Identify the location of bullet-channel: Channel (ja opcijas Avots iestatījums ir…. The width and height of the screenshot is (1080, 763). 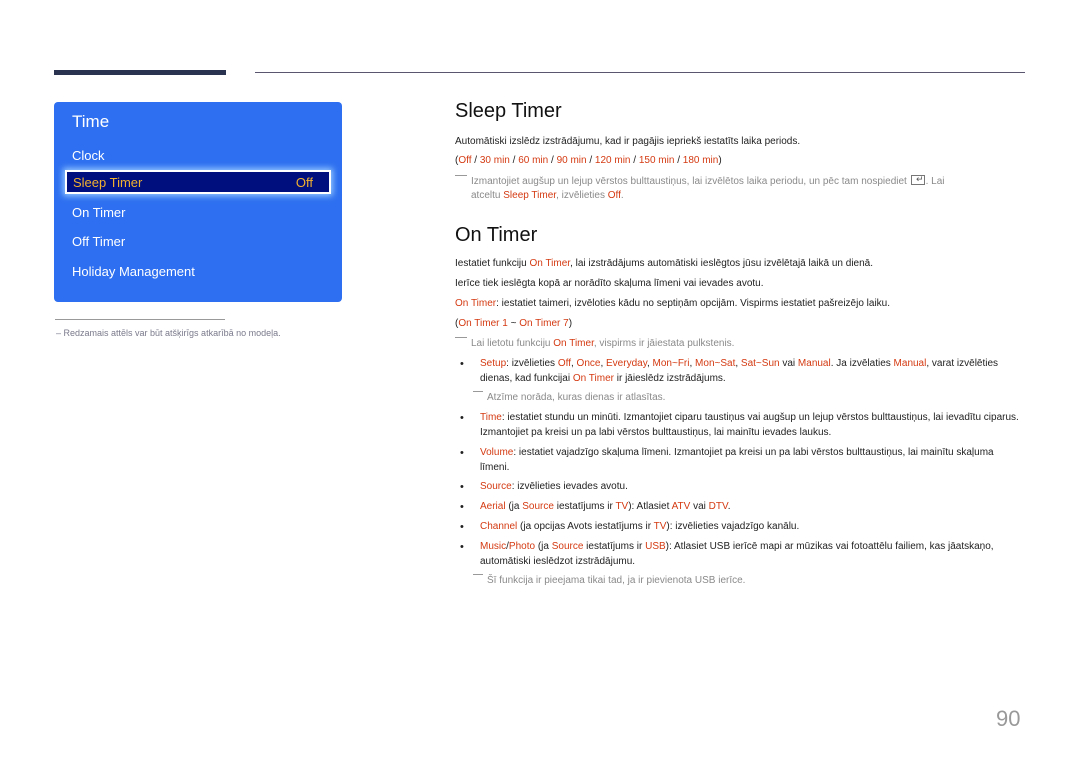
(740, 527).